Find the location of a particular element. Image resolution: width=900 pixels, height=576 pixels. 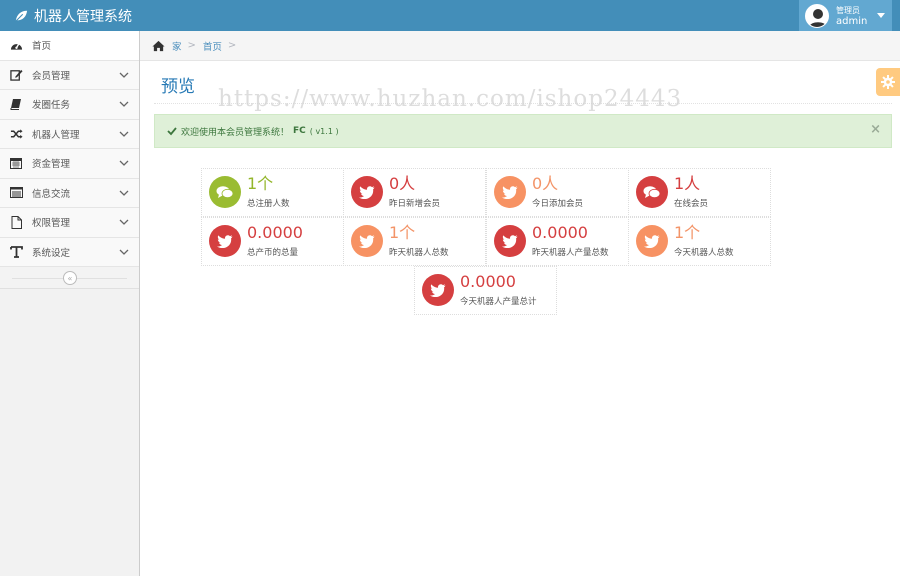

stat-box: 1个 总注册人数 is located at coordinates (272, 192).